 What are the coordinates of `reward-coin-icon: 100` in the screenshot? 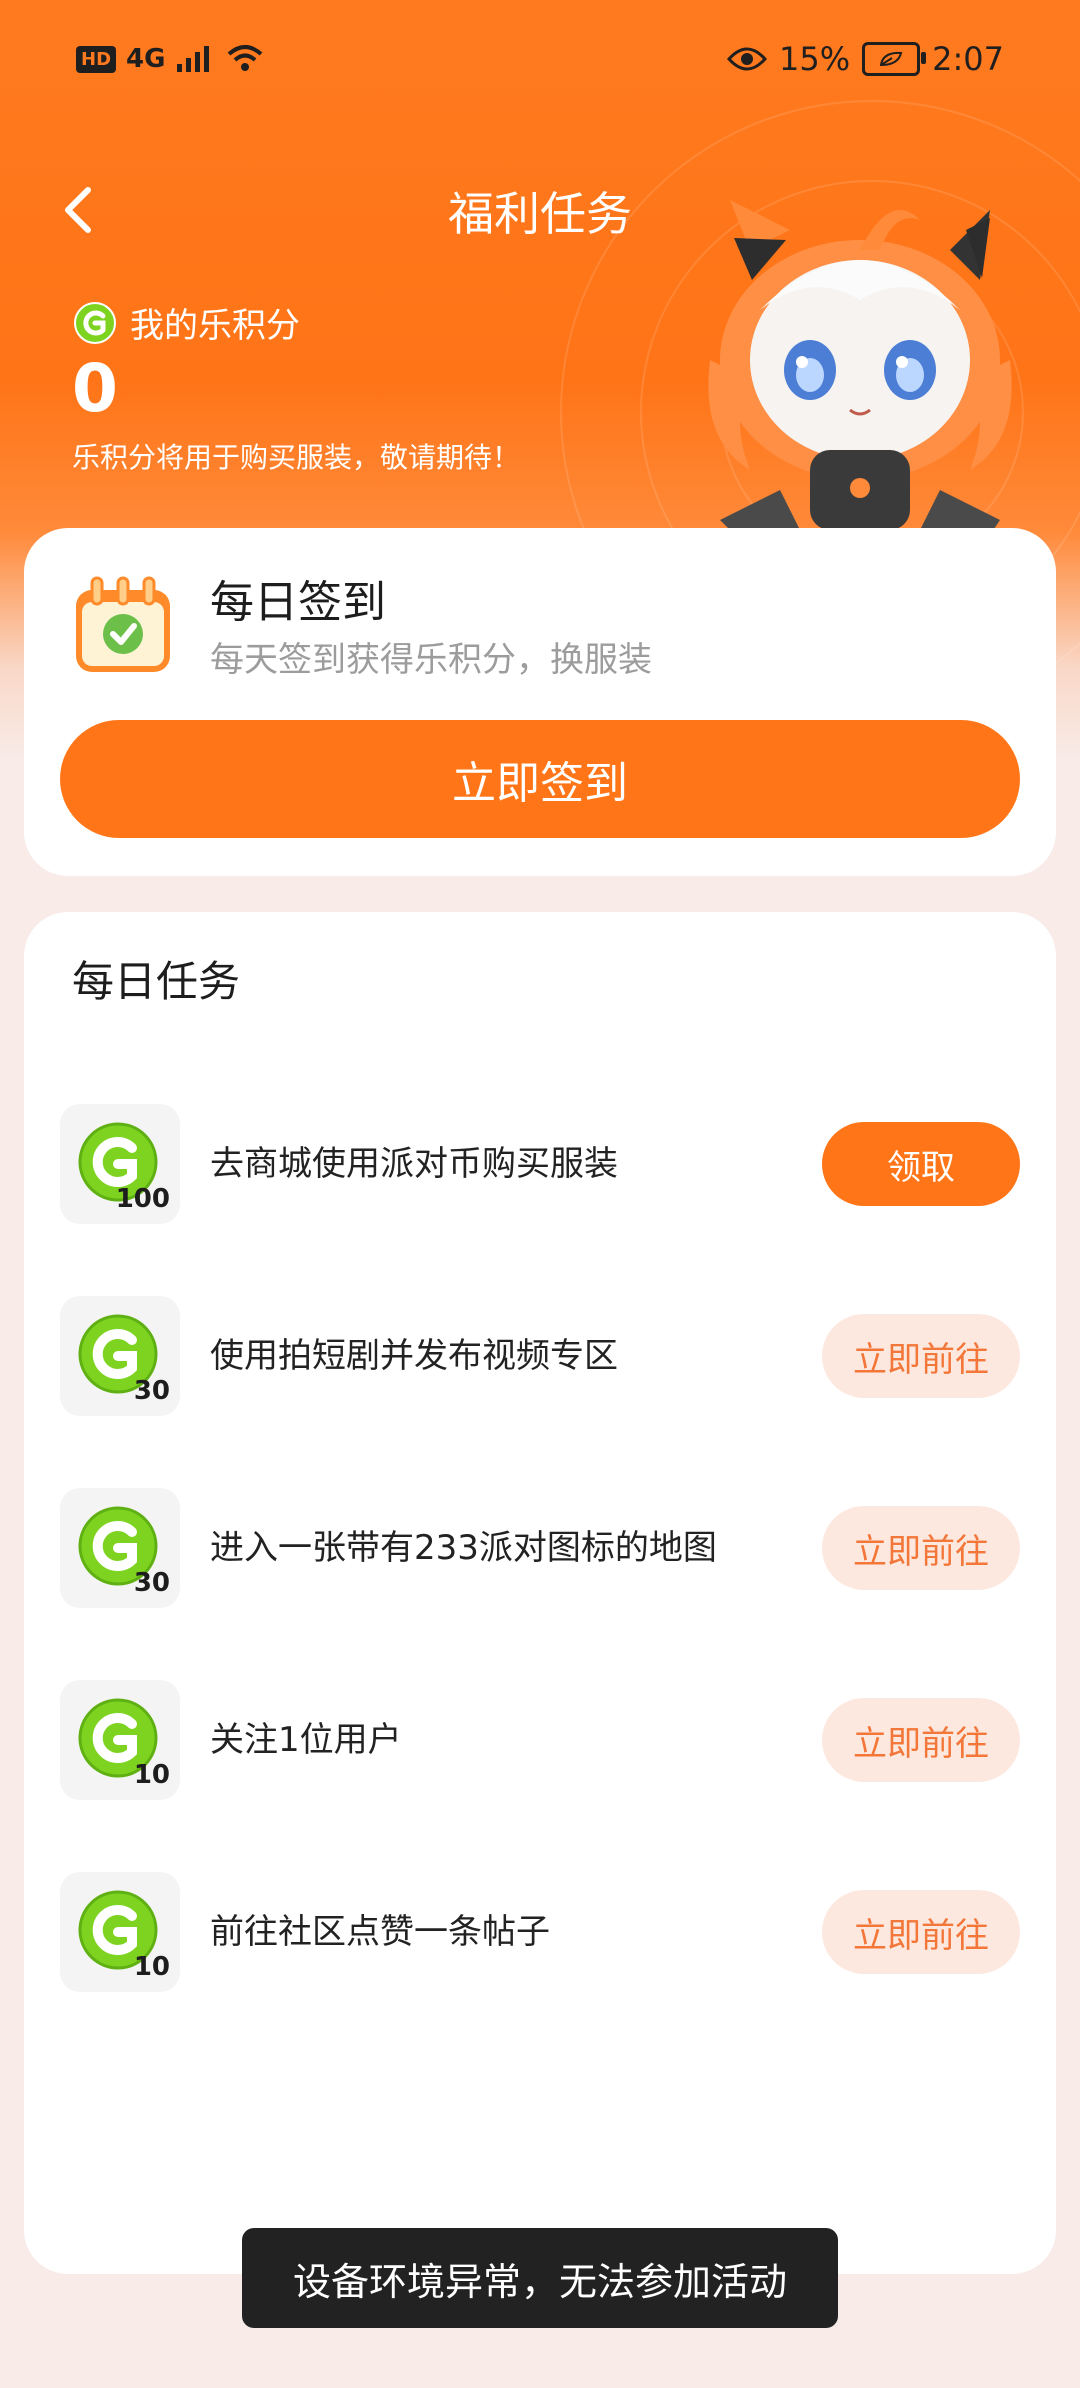 It's located at (120, 1164).